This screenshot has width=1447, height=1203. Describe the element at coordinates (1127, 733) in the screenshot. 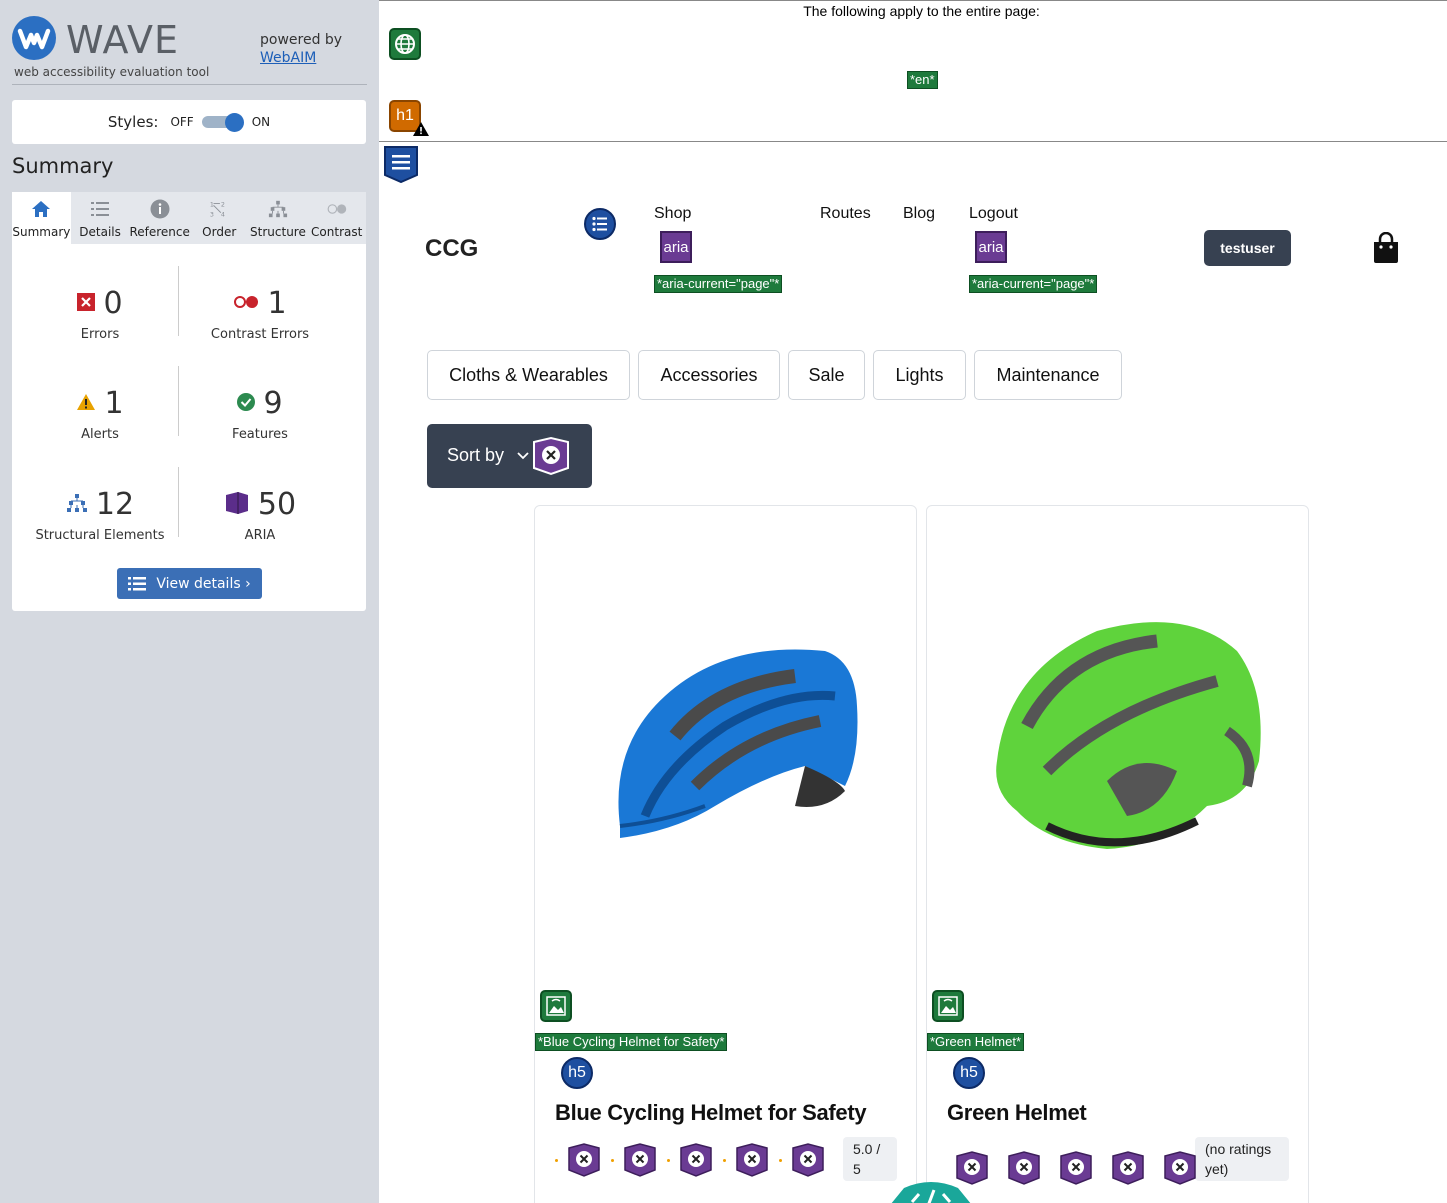

I see `green-helmet-image` at that location.